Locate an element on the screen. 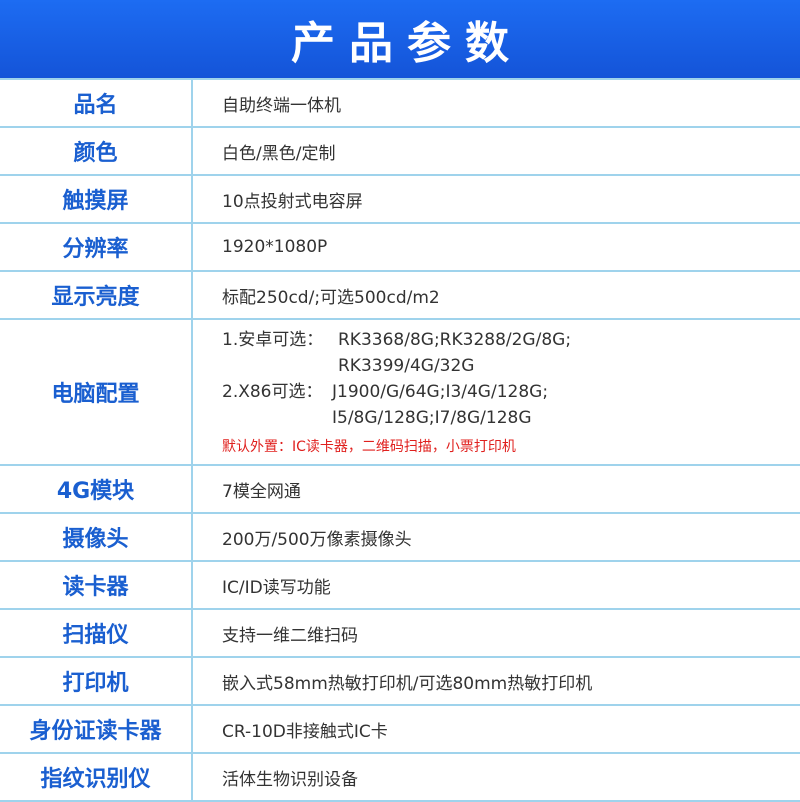 The width and height of the screenshot is (800, 802). android-options-line-2: RK3399/4G/32G is located at coordinates (348, 366).